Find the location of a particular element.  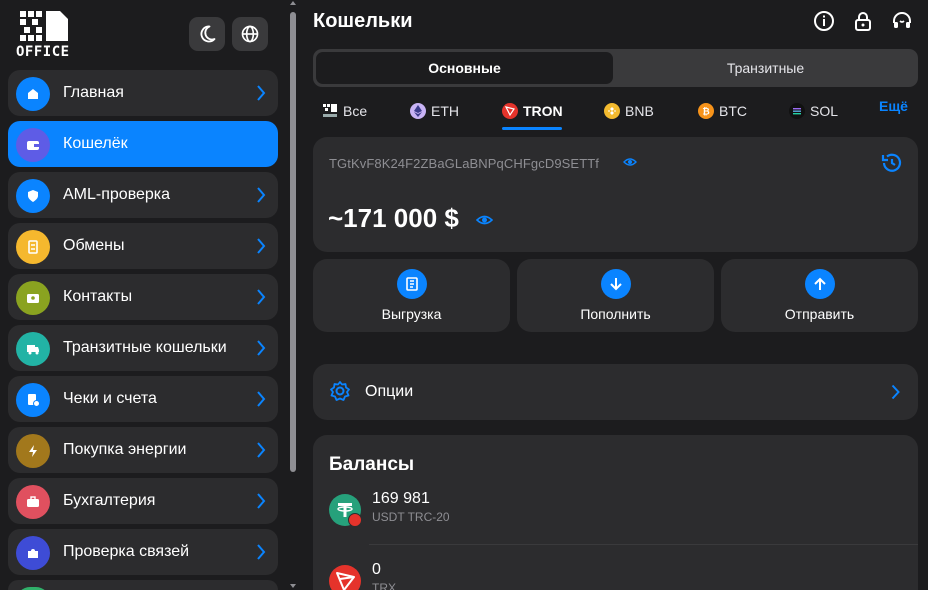

globe-icon is located at coordinates (250, 34).